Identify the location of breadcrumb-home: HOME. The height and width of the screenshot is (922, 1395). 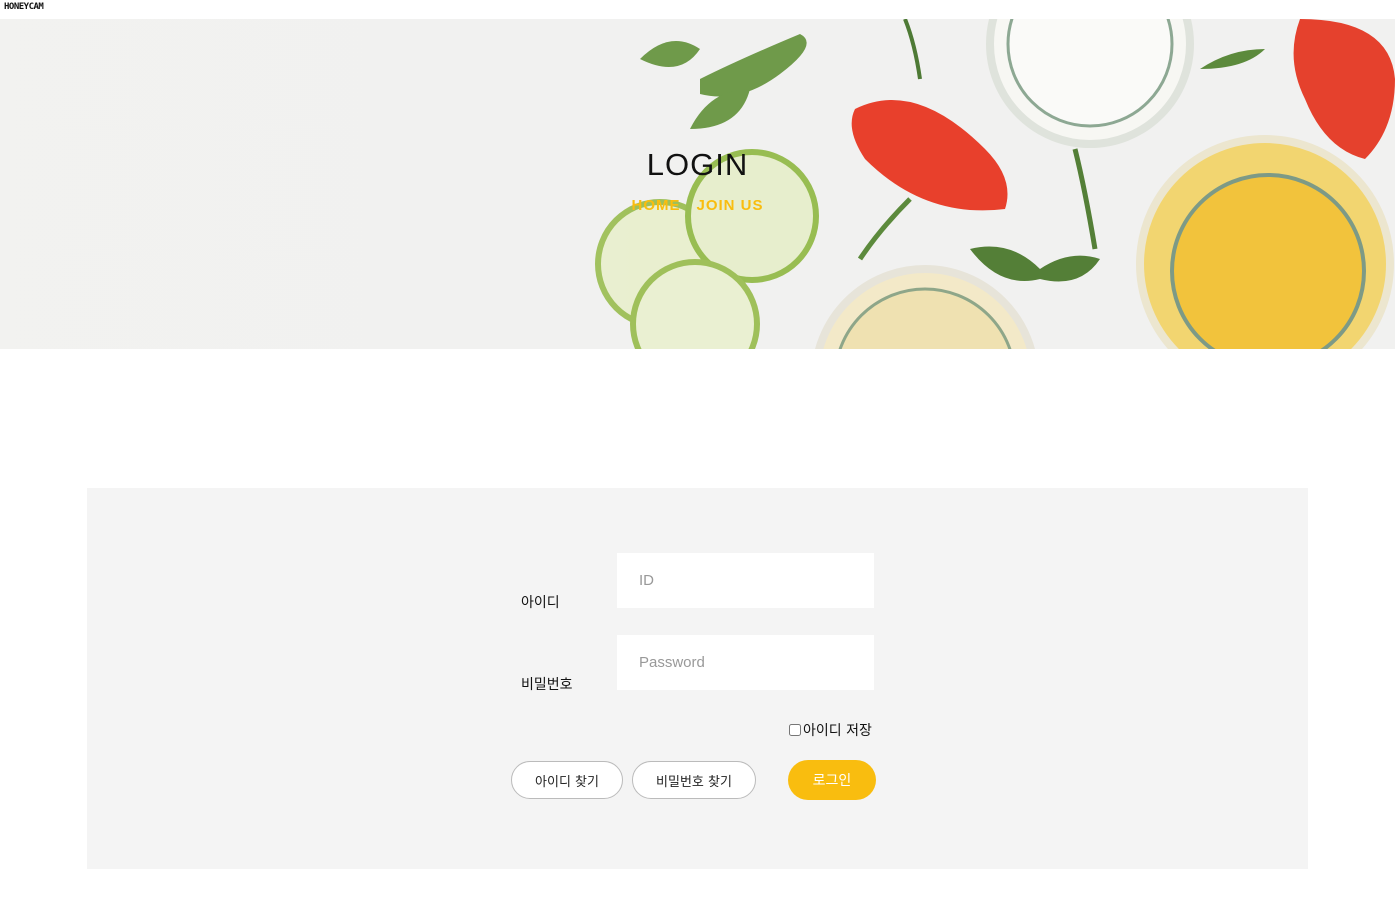
(655, 205).